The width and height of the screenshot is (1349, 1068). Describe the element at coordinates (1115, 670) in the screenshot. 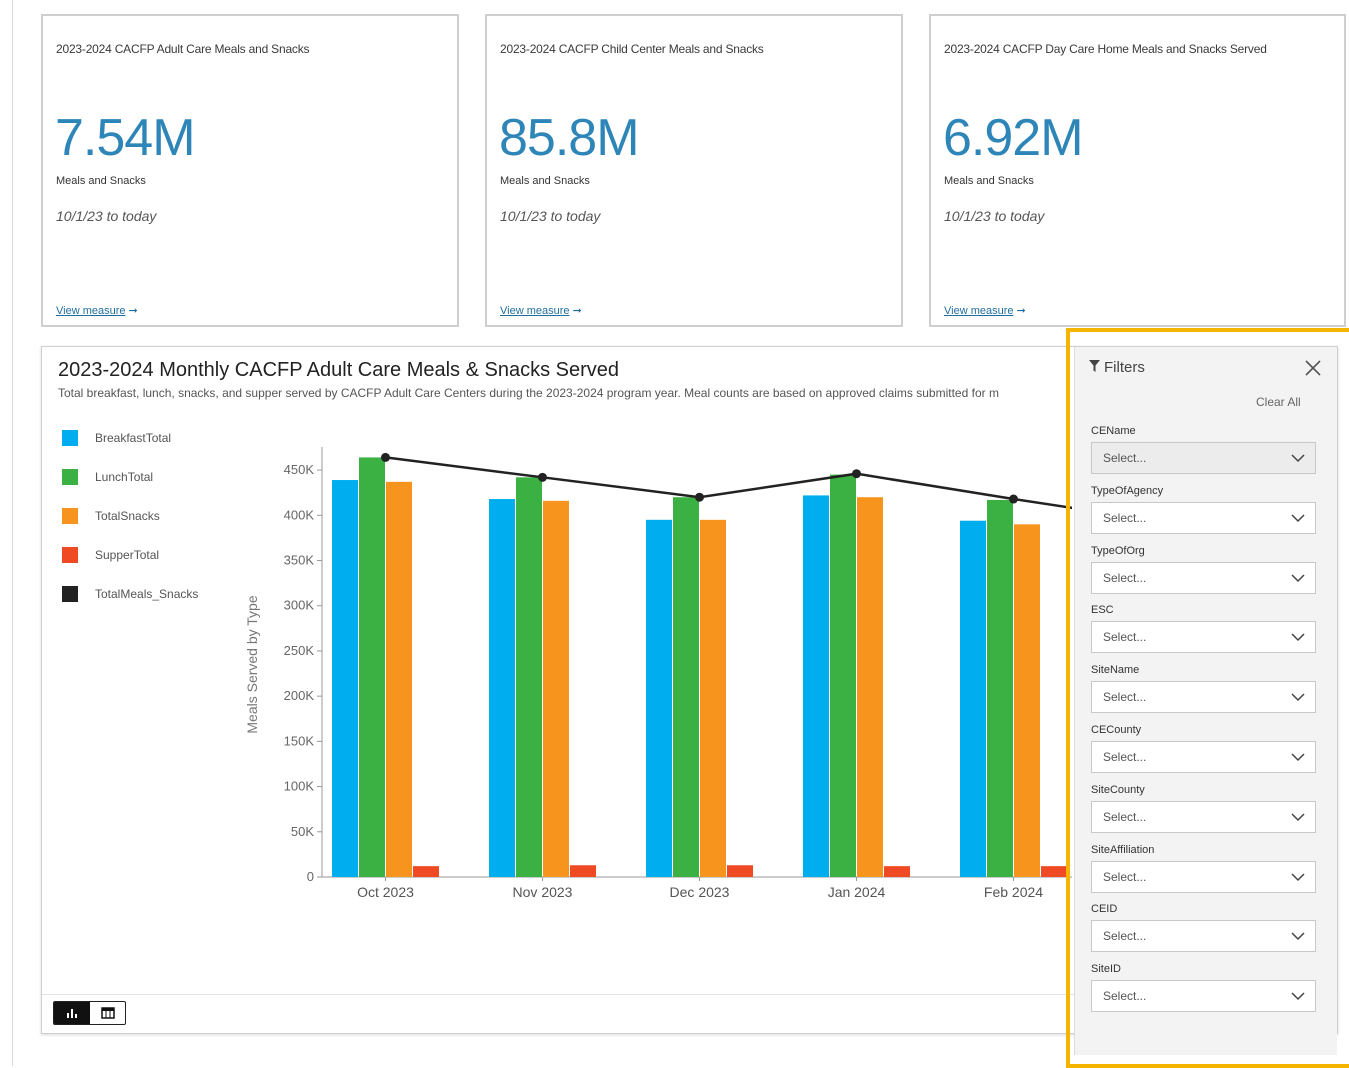

I see `filter-label-sitename: SiteName` at that location.